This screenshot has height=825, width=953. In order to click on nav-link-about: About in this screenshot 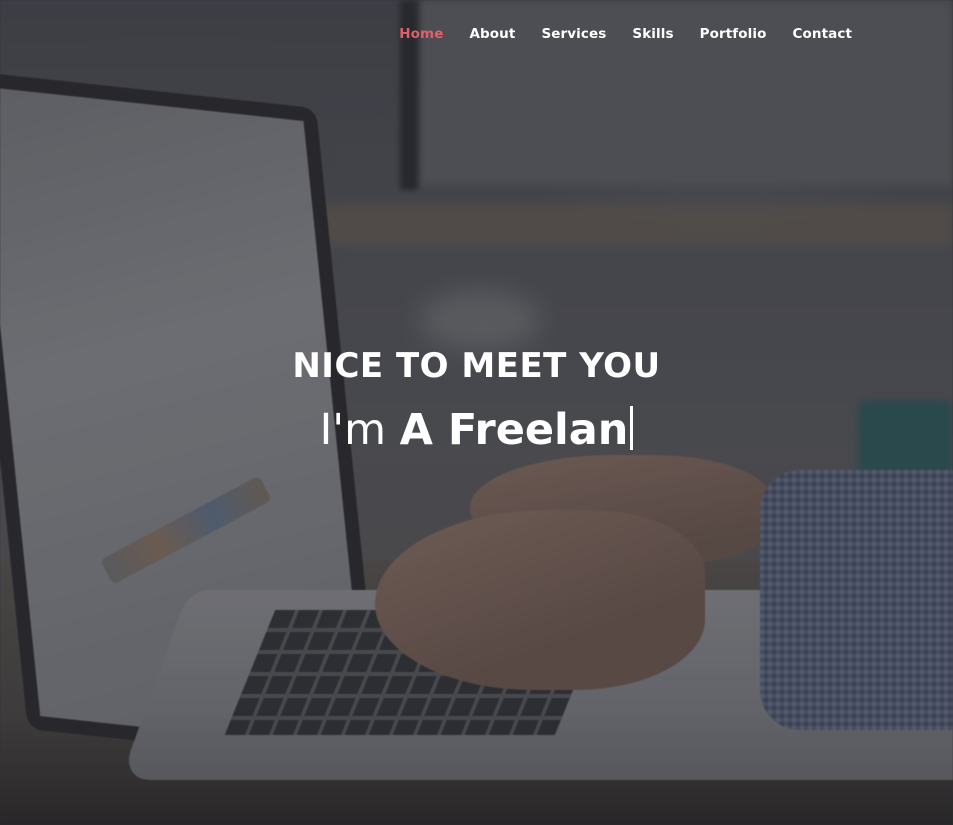, I will do `click(492, 34)`.